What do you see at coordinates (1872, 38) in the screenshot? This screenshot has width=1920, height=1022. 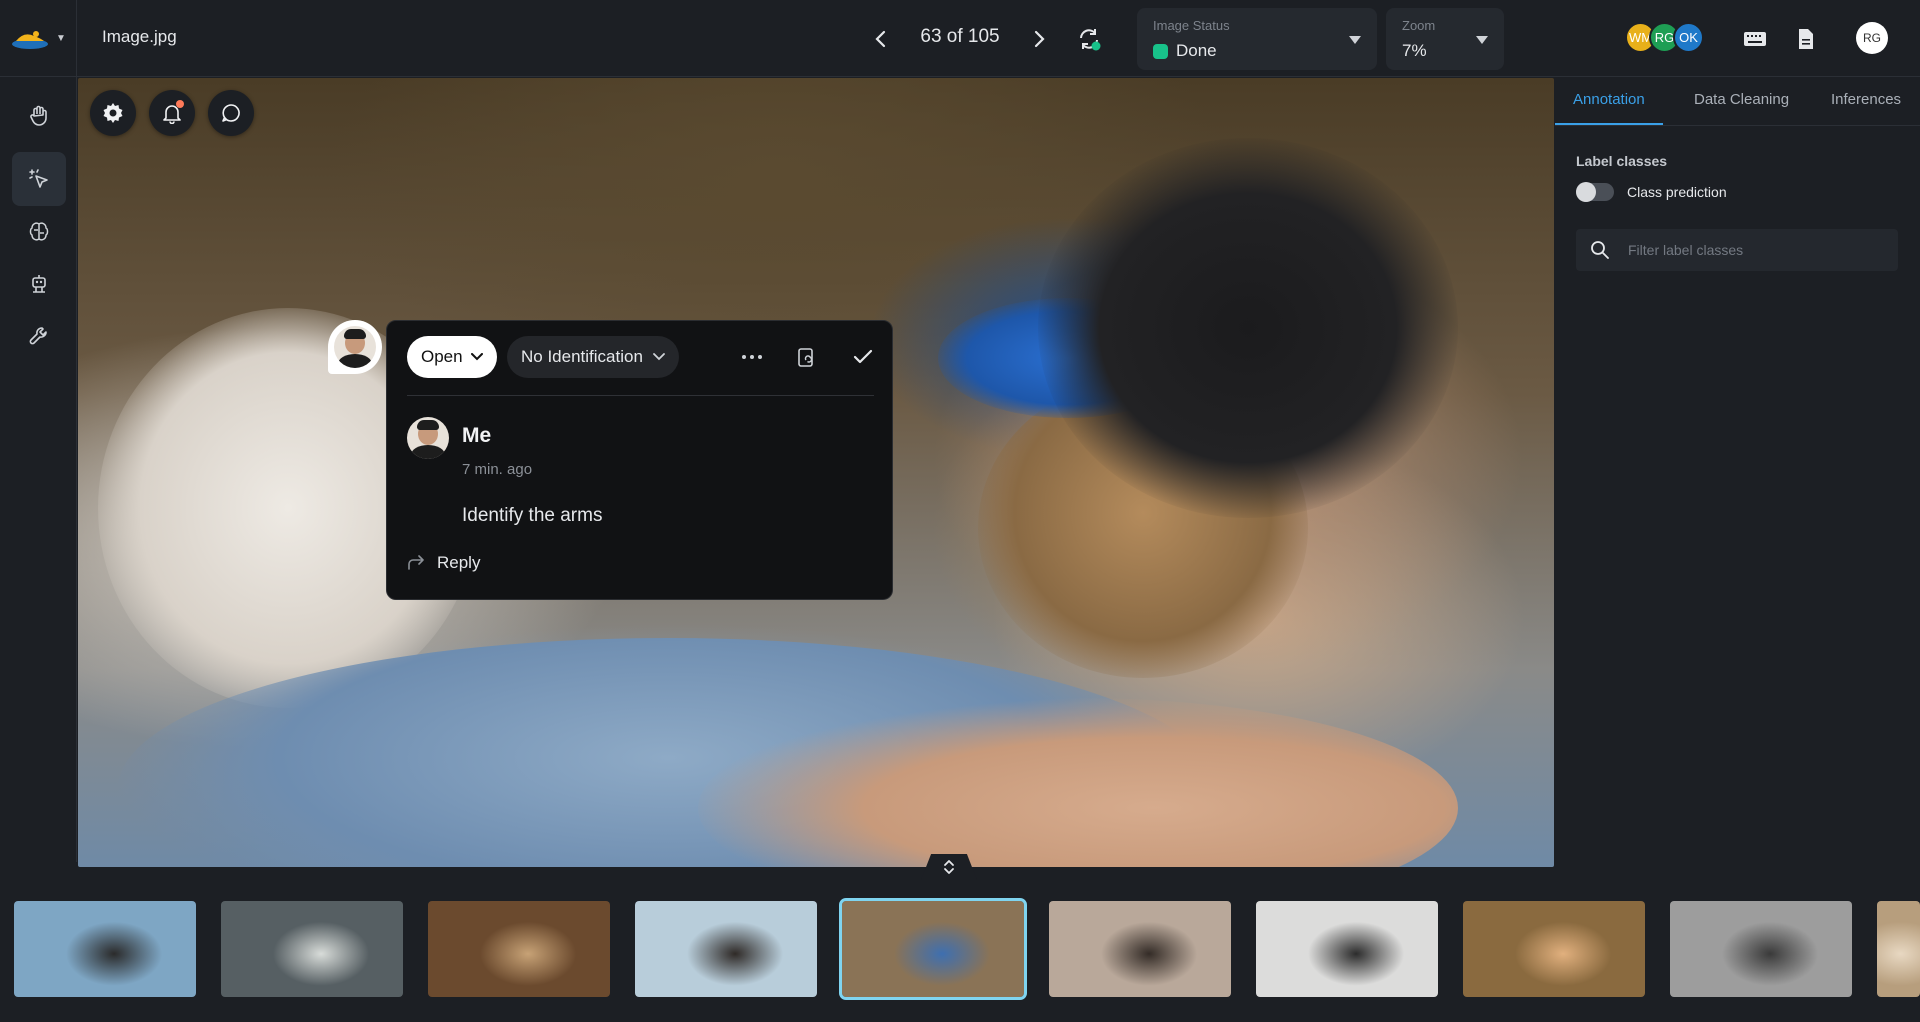 I see `user-avatar: RG` at bounding box center [1872, 38].